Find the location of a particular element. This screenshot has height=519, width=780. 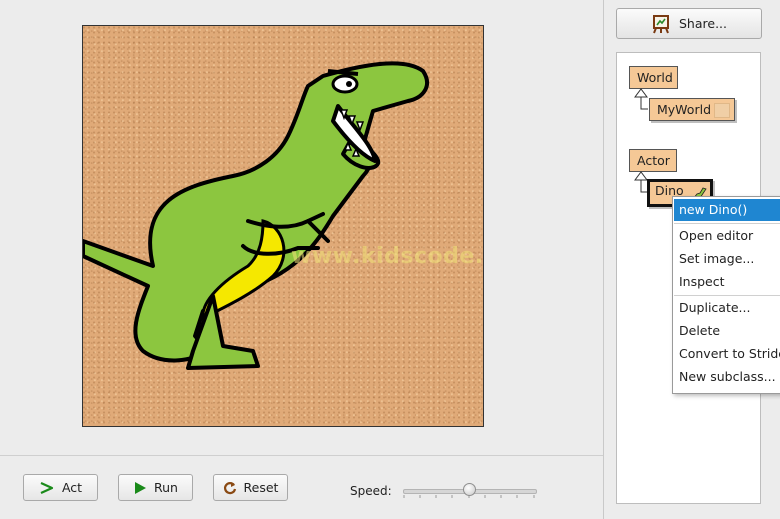

class-myworld-label: MyWorld is located at coordinates (684, 109).